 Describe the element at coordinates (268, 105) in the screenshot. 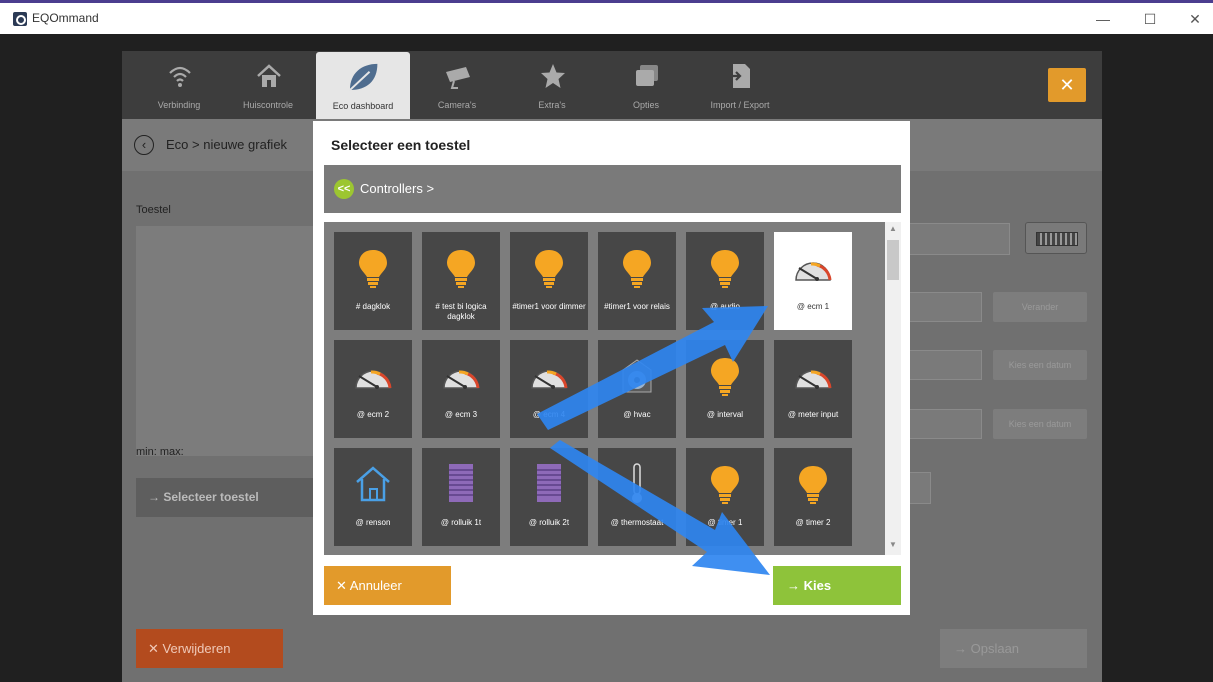

I see `nav-label: Huiscontrole` at that location.